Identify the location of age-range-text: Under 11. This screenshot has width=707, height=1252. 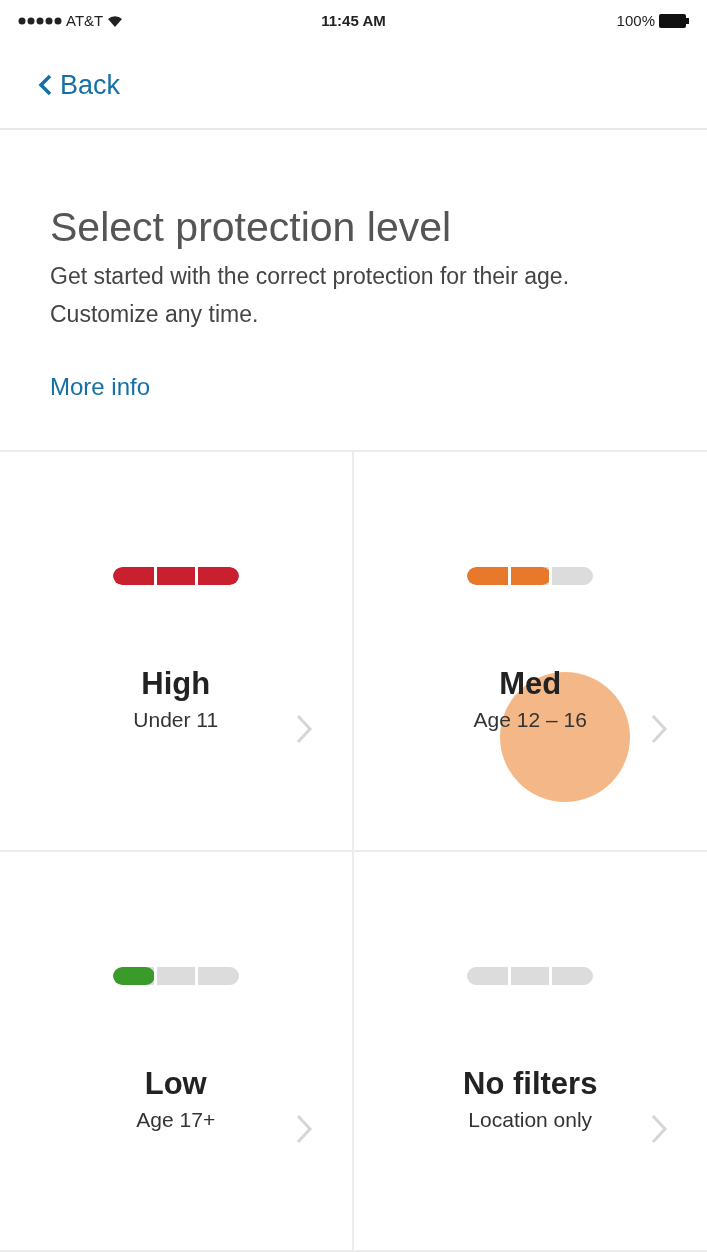
(176, 719).